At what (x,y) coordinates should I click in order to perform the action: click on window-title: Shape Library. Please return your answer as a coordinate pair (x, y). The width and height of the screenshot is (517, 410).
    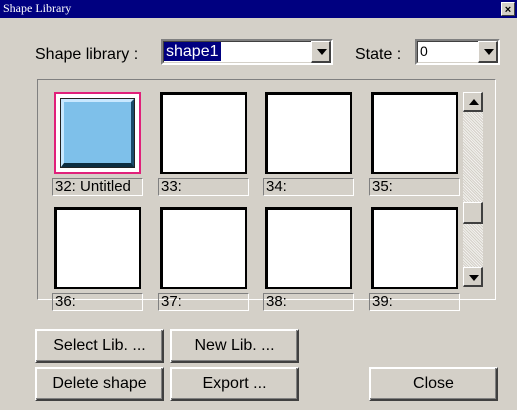
    Looking at the image, I should click on (37, 8).